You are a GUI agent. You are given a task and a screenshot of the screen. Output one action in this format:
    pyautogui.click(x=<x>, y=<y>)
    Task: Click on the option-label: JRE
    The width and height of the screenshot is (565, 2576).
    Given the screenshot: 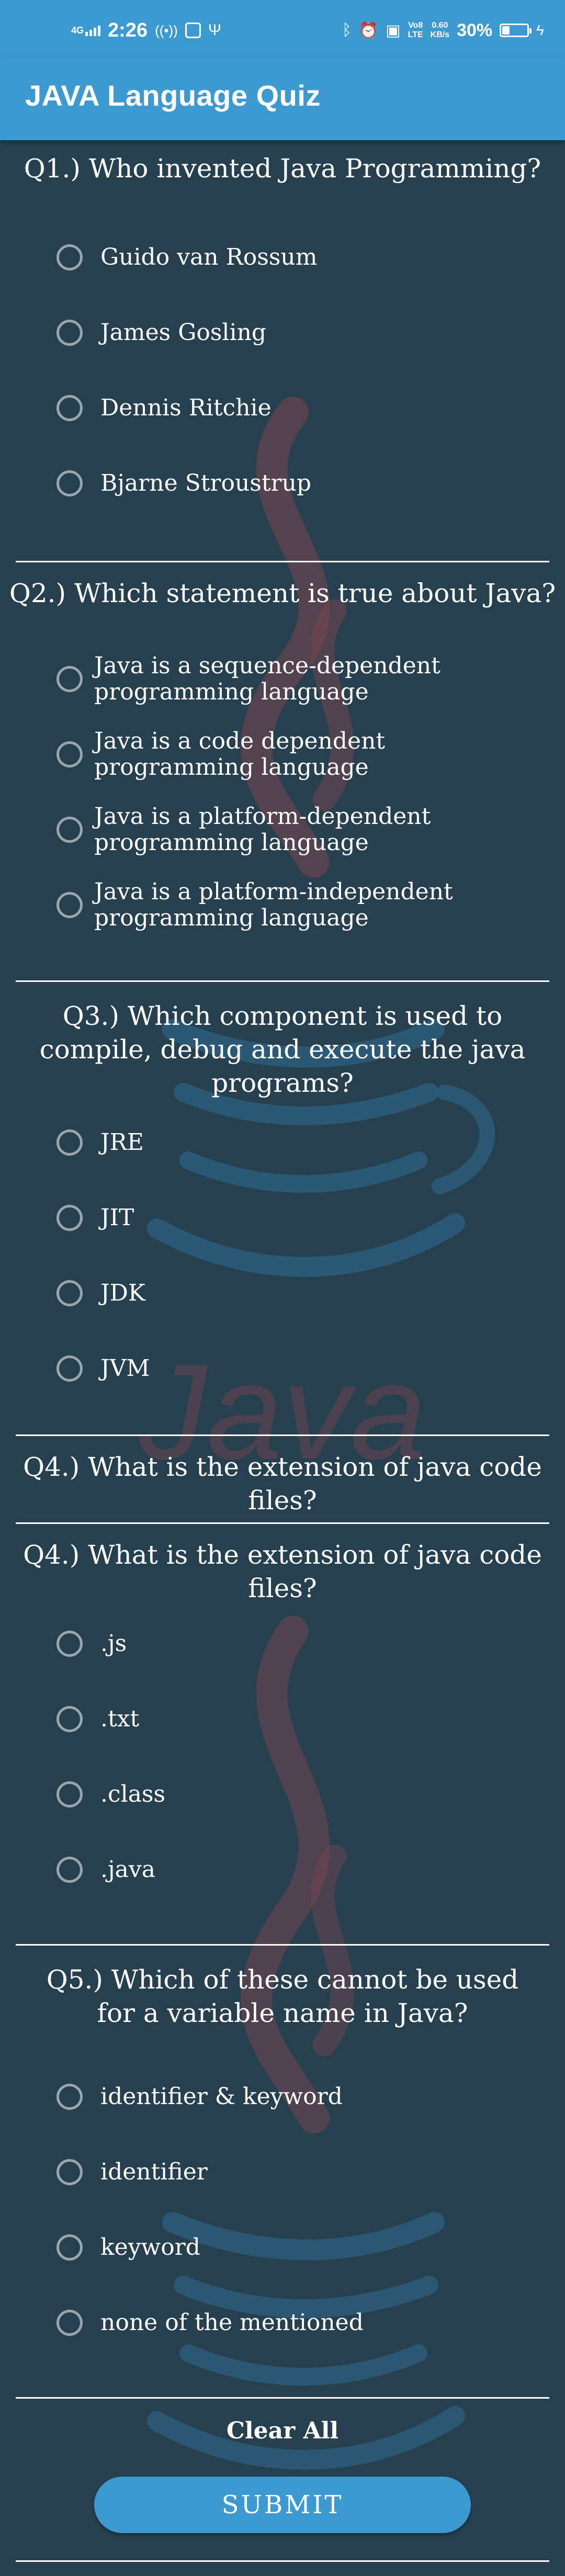 What is the action you would take?
    pyautogui.click(x=122, y=1142)
    